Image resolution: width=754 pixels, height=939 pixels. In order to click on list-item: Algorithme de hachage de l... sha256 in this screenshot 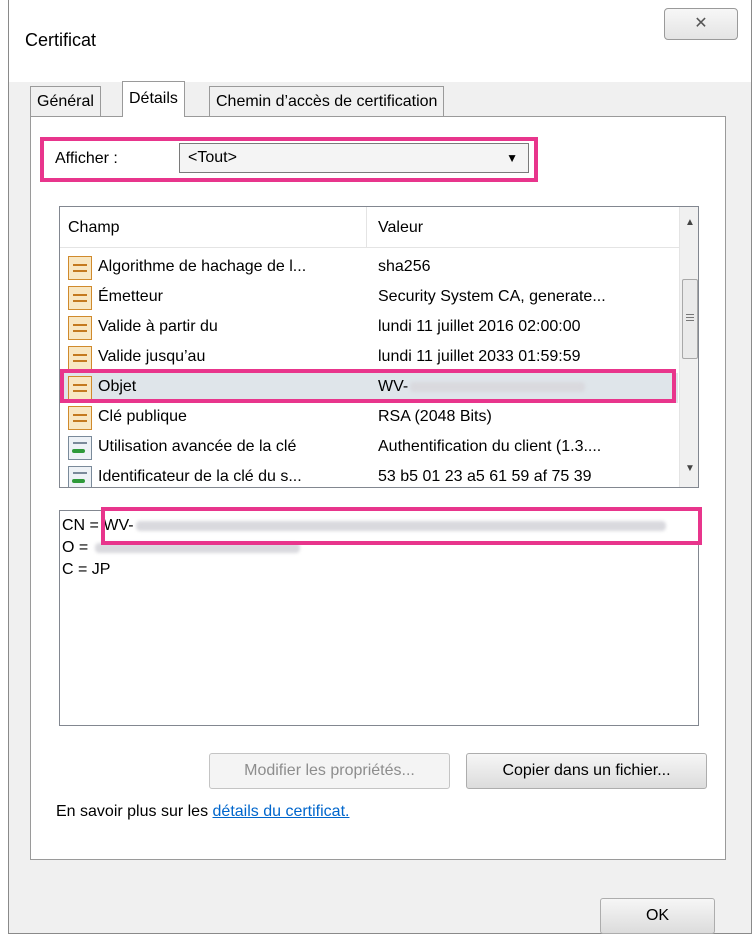, I will do `click(369, 268)`.